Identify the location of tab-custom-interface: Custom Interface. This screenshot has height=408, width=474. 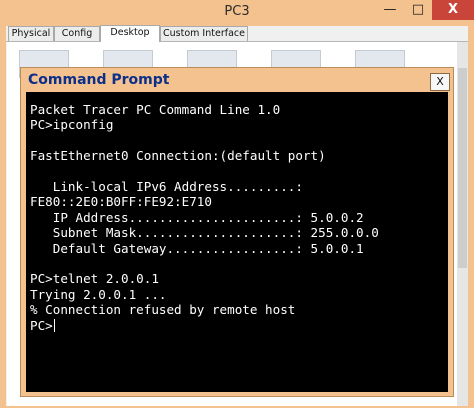
(204, 33).